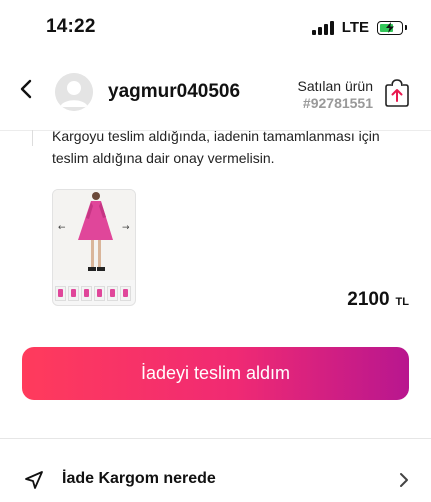 The image size is (431, 502). I want to click on product-thumbnail-strip, so click(93, 293).